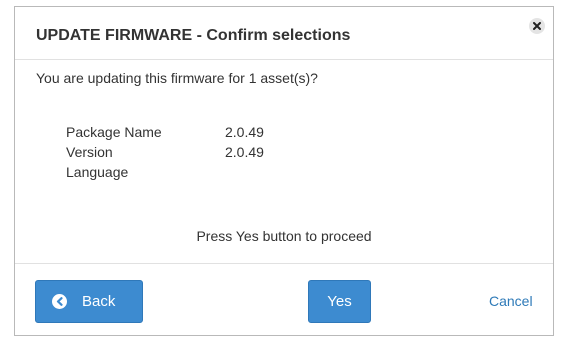  I want to click on close-icon, so click(537, 26).